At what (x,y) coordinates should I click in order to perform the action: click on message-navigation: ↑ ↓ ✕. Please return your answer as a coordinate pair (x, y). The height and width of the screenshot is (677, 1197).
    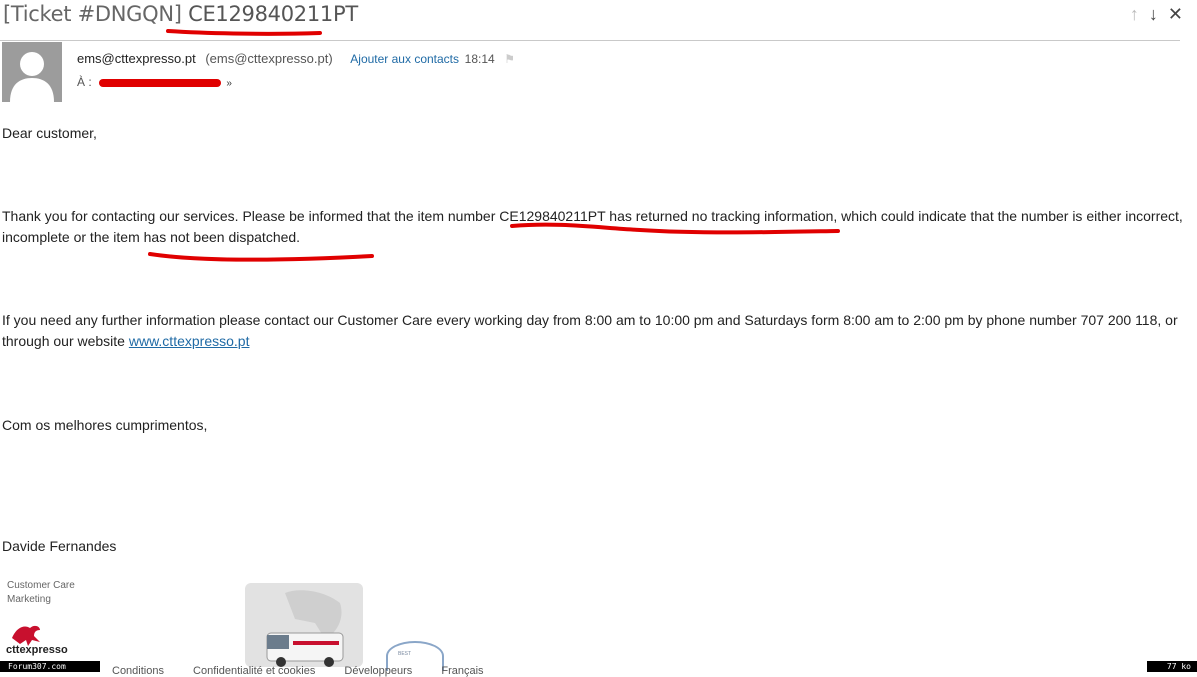
    Looking at the image, I should click on (1156, 14).